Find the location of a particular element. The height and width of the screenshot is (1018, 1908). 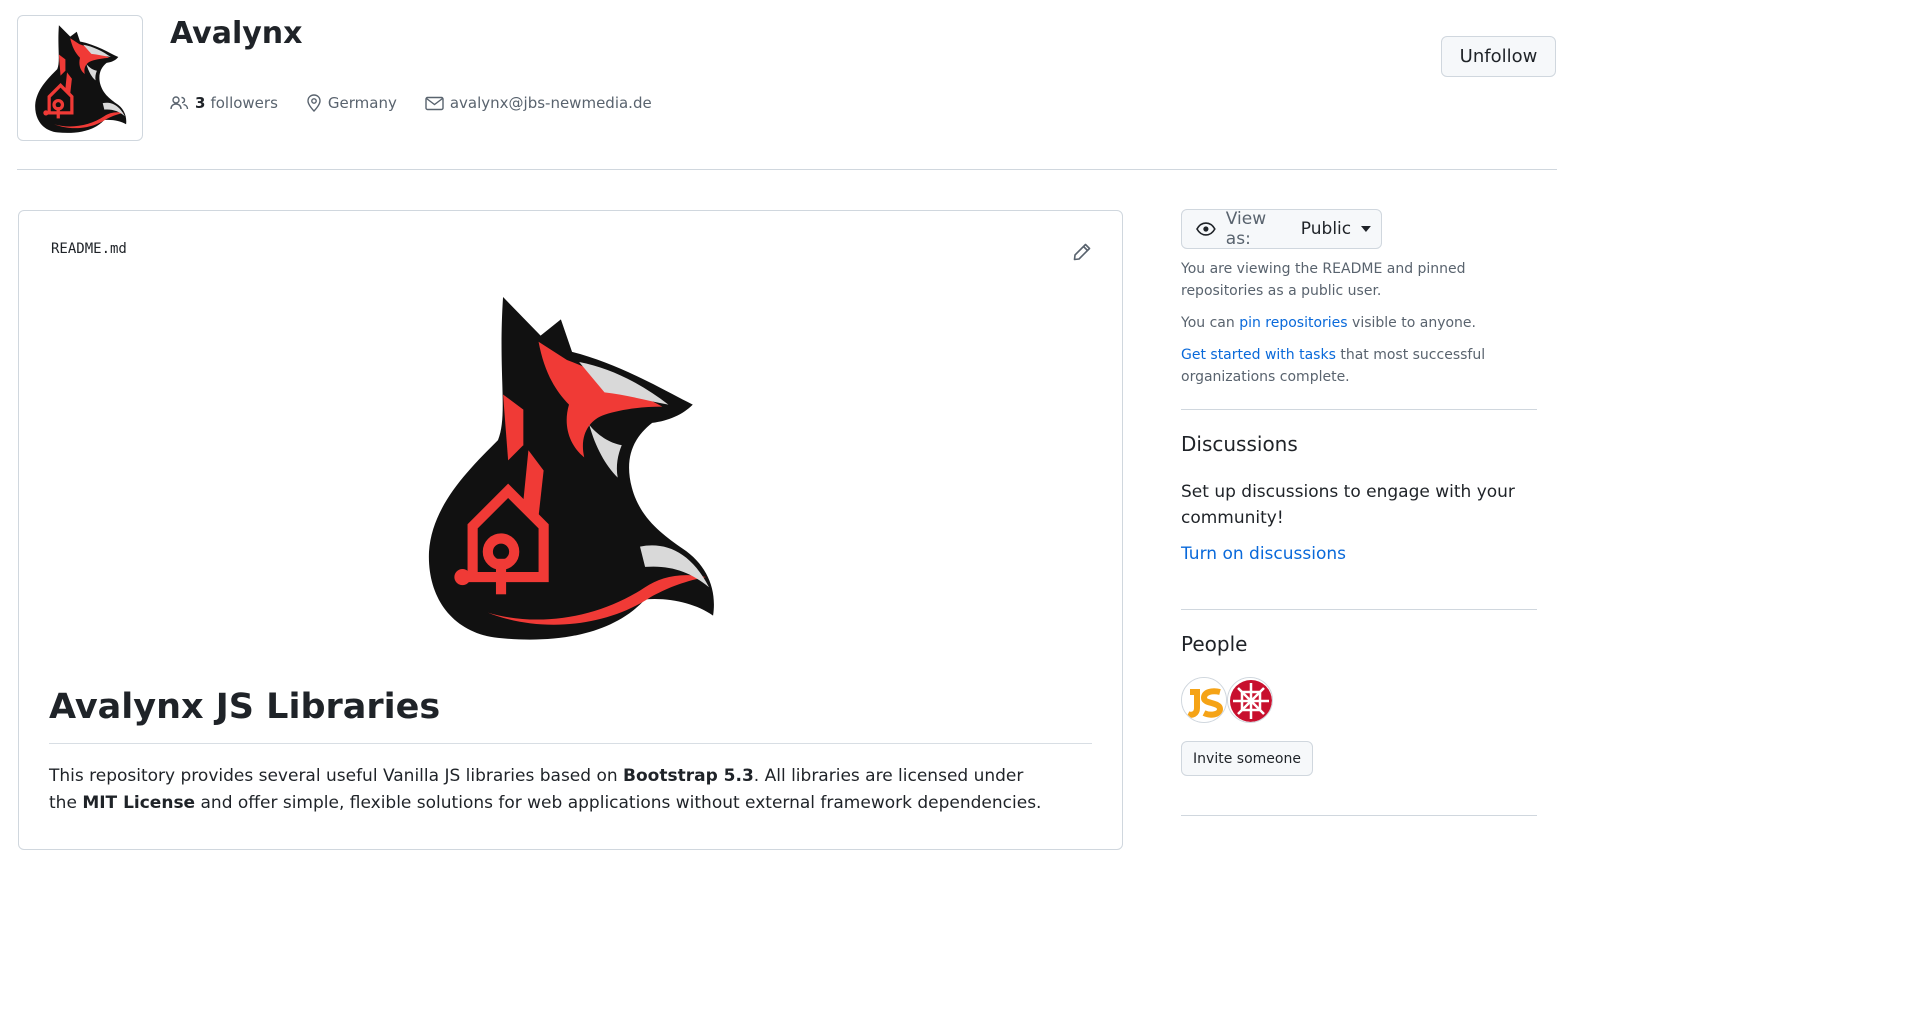

turn-on-discussions-link: Turn on discussions is located at coordinates (1263, 554).